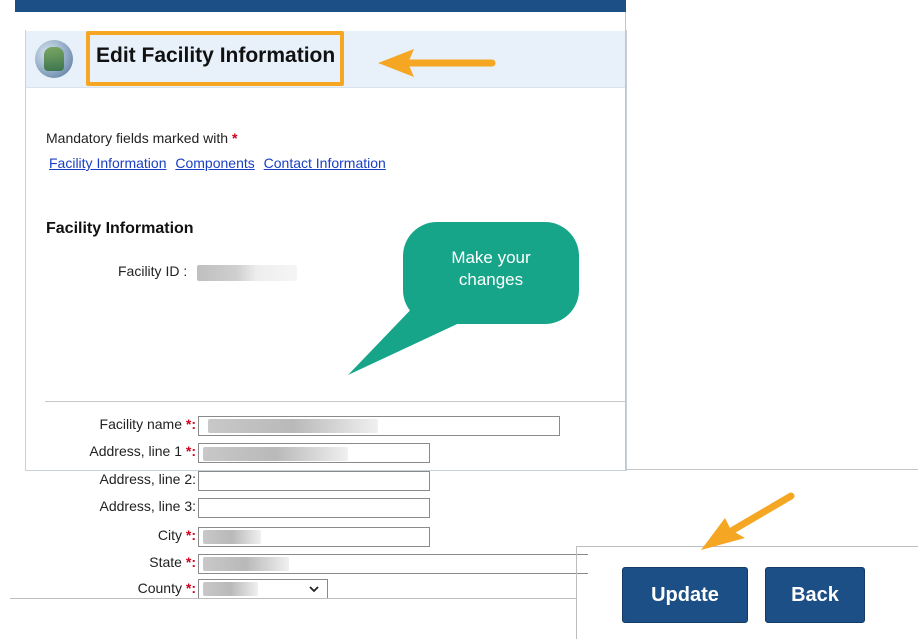 The width and height of the screenshot is (918, 639). I want to click on panel-divider, so click(293, 598).